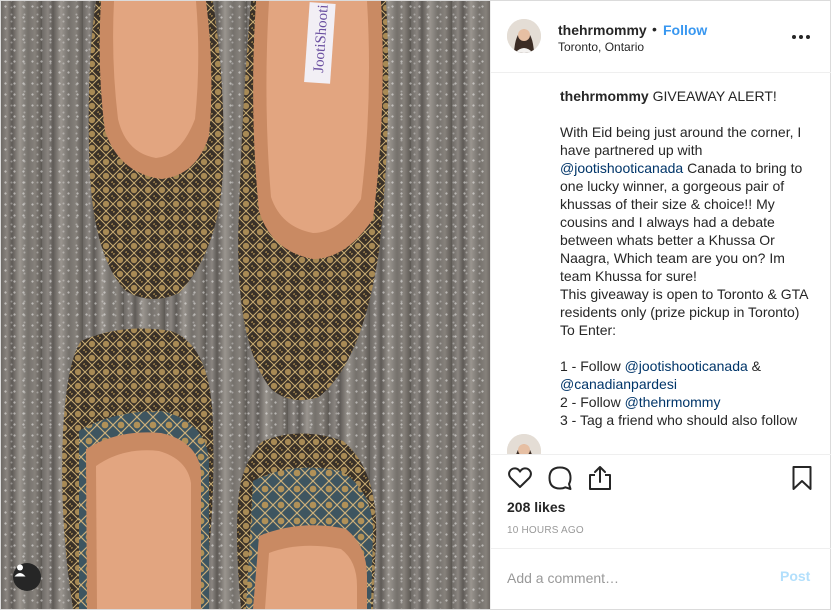 The width and height of the screenshot is (831, 610). I want to click on post-header: thehrmommy • Follow Toronto, Ontario, so click(661, 37).